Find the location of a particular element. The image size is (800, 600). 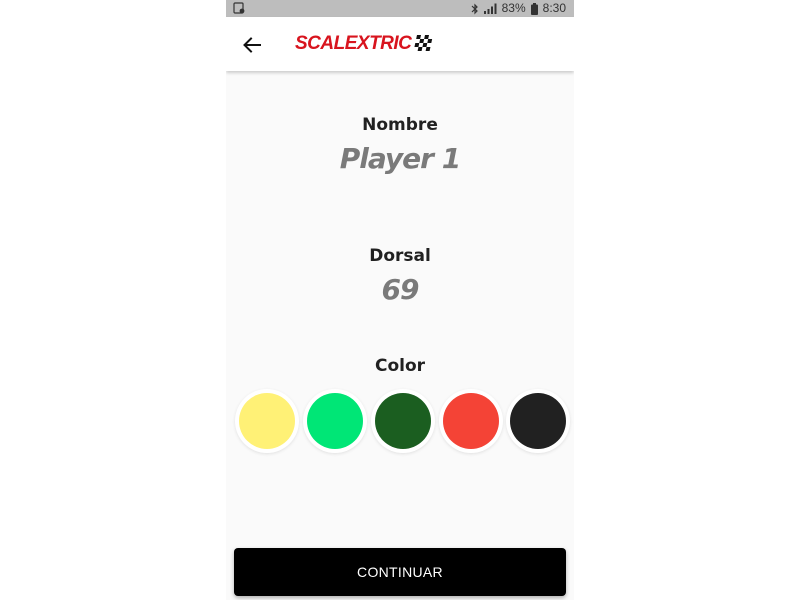

color-swatch-black is located at coordinates (538, 421).